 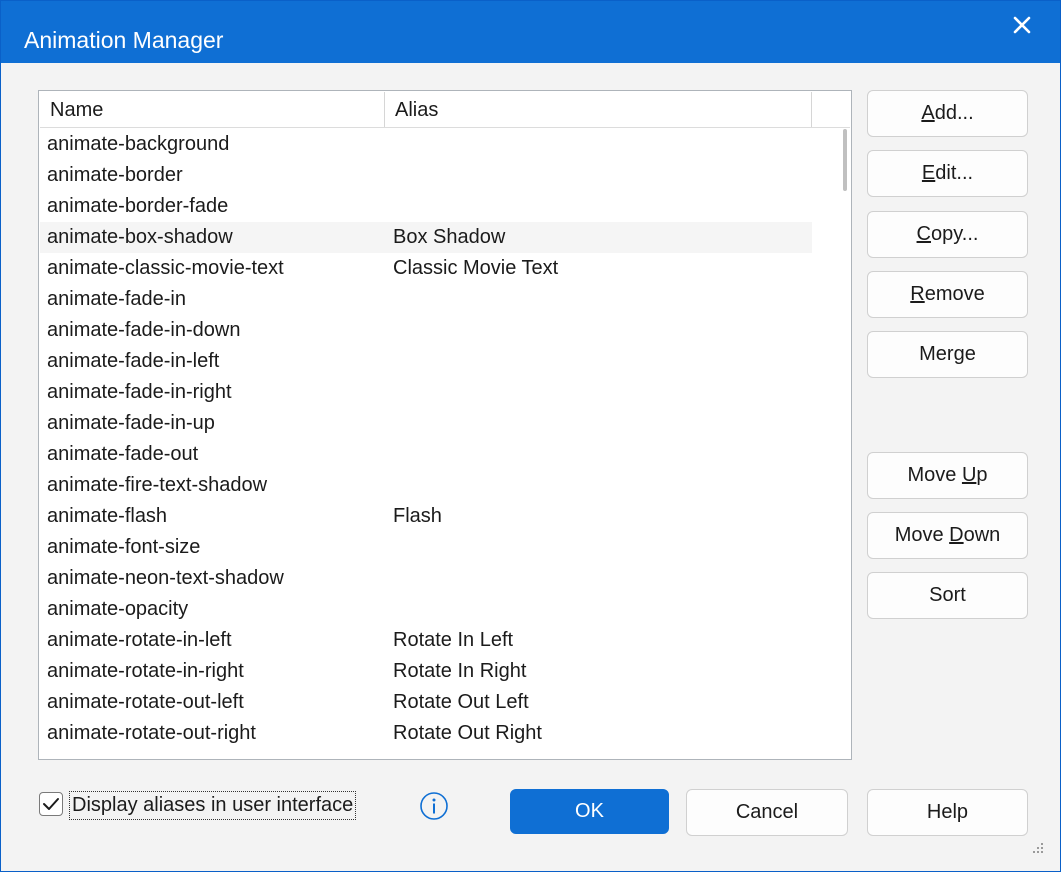 What do you see at coordinates (426, 609) in the screenshot?
I see `list-row: animate-opacity` at bounding box center [426, 609].